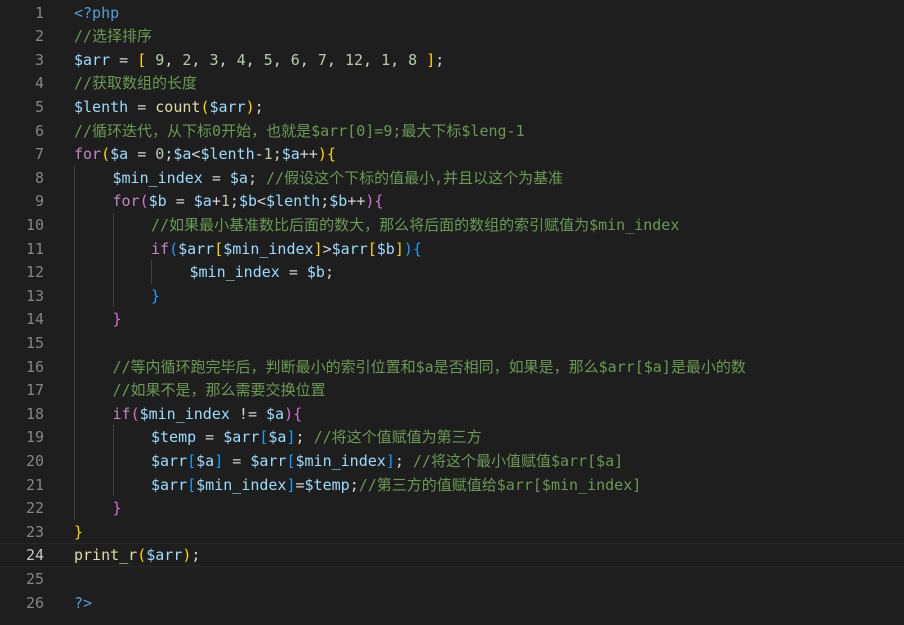 This screenshot has width=904, height=625. I want to click on code-token: print_r, so click(106, 555).